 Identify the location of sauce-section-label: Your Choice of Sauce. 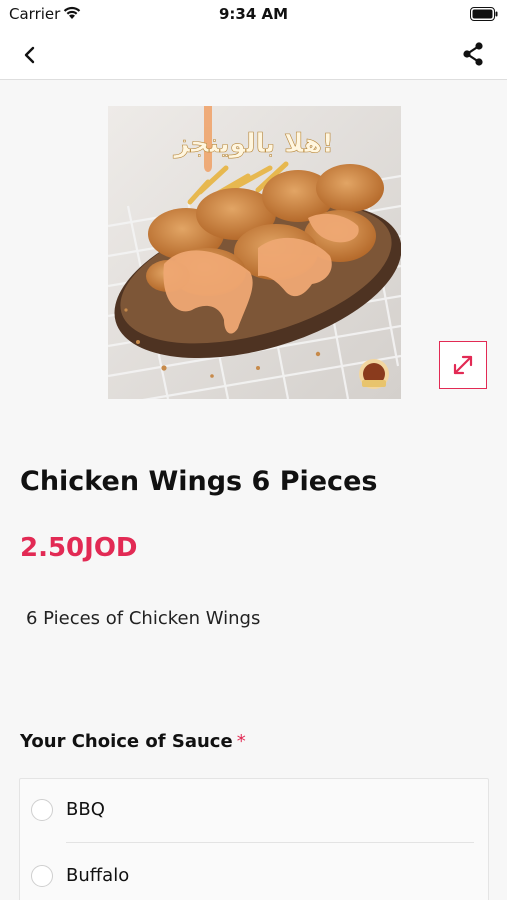
(126, 741).